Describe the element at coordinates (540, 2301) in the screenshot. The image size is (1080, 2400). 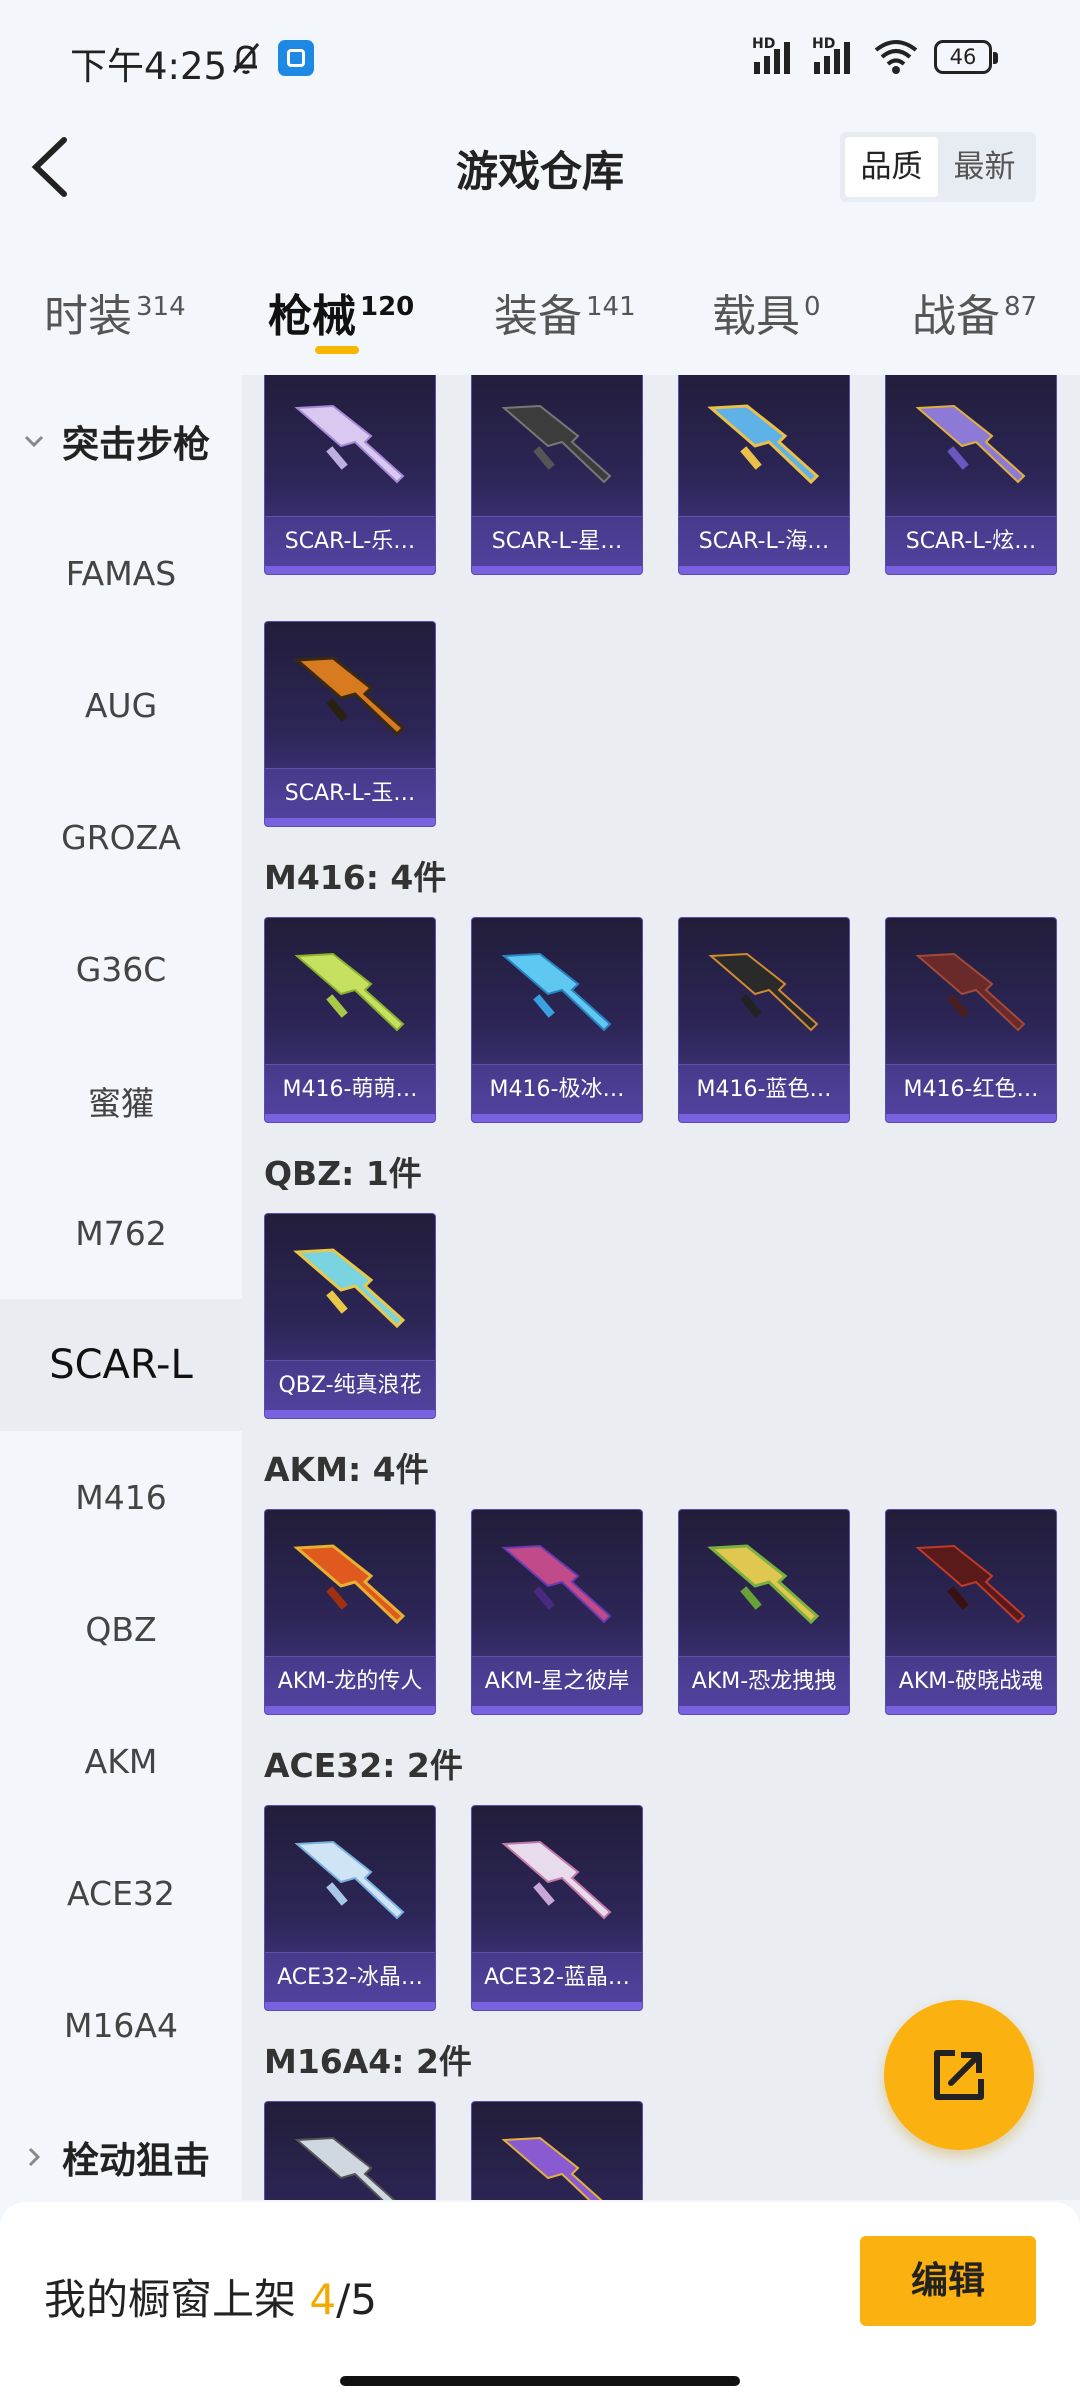
I see `showcase-bar: 我的橱窗上架 4/5 编辑` at that location.